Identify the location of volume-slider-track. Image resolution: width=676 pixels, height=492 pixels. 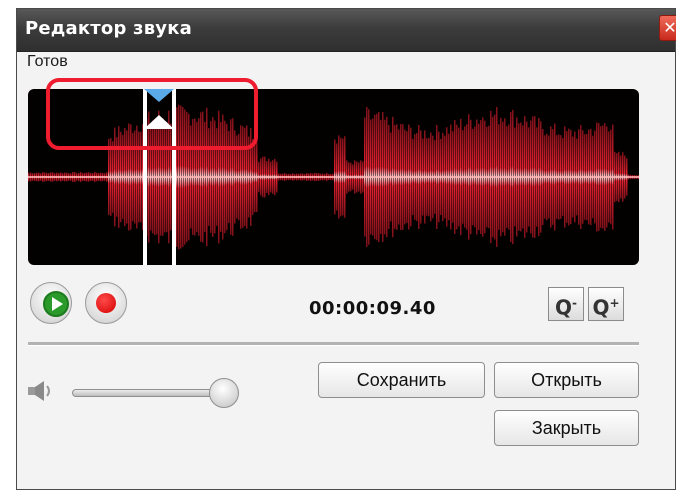
(147, 393).